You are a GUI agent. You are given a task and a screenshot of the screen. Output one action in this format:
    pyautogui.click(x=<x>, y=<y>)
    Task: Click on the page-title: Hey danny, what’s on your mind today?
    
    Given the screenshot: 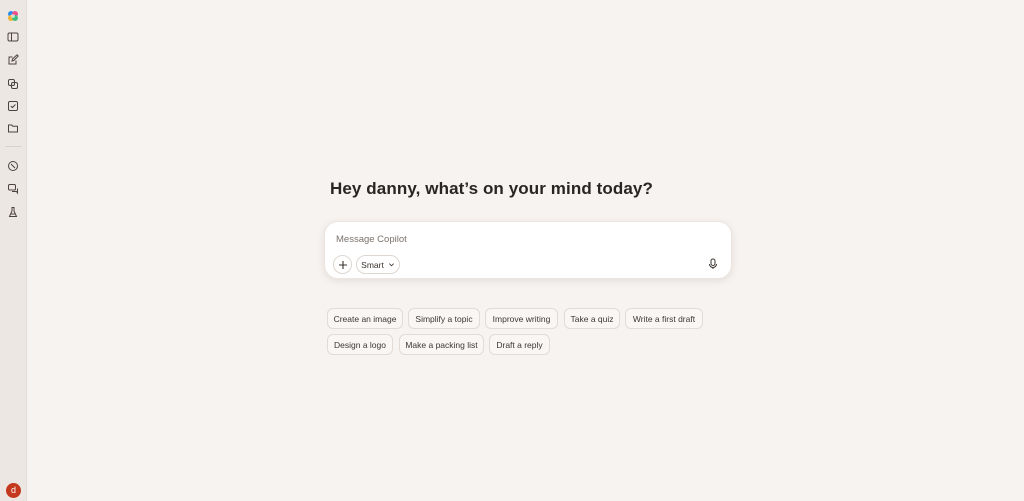 What is the action you would take?
    pyautogui.click(x=491, y=188)
    